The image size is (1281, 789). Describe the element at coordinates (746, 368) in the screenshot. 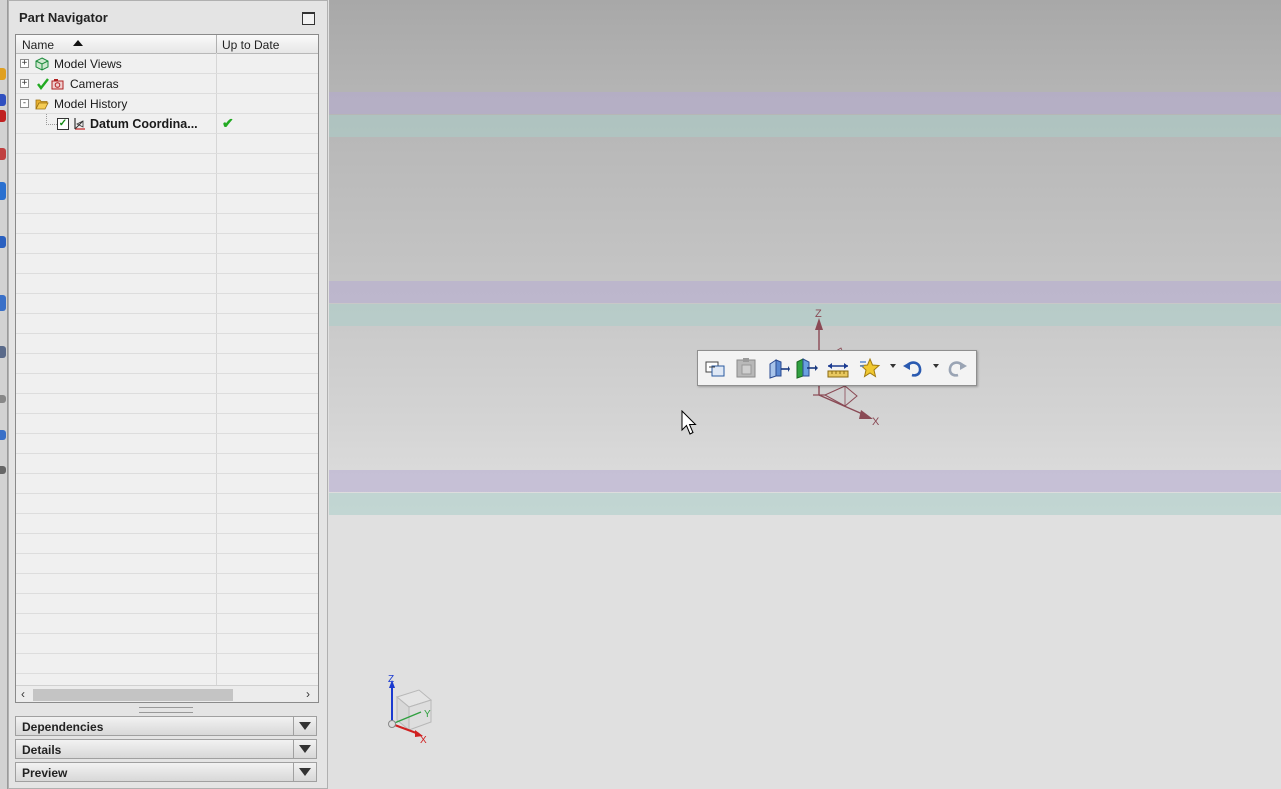

I see `paste-icon` at that location.